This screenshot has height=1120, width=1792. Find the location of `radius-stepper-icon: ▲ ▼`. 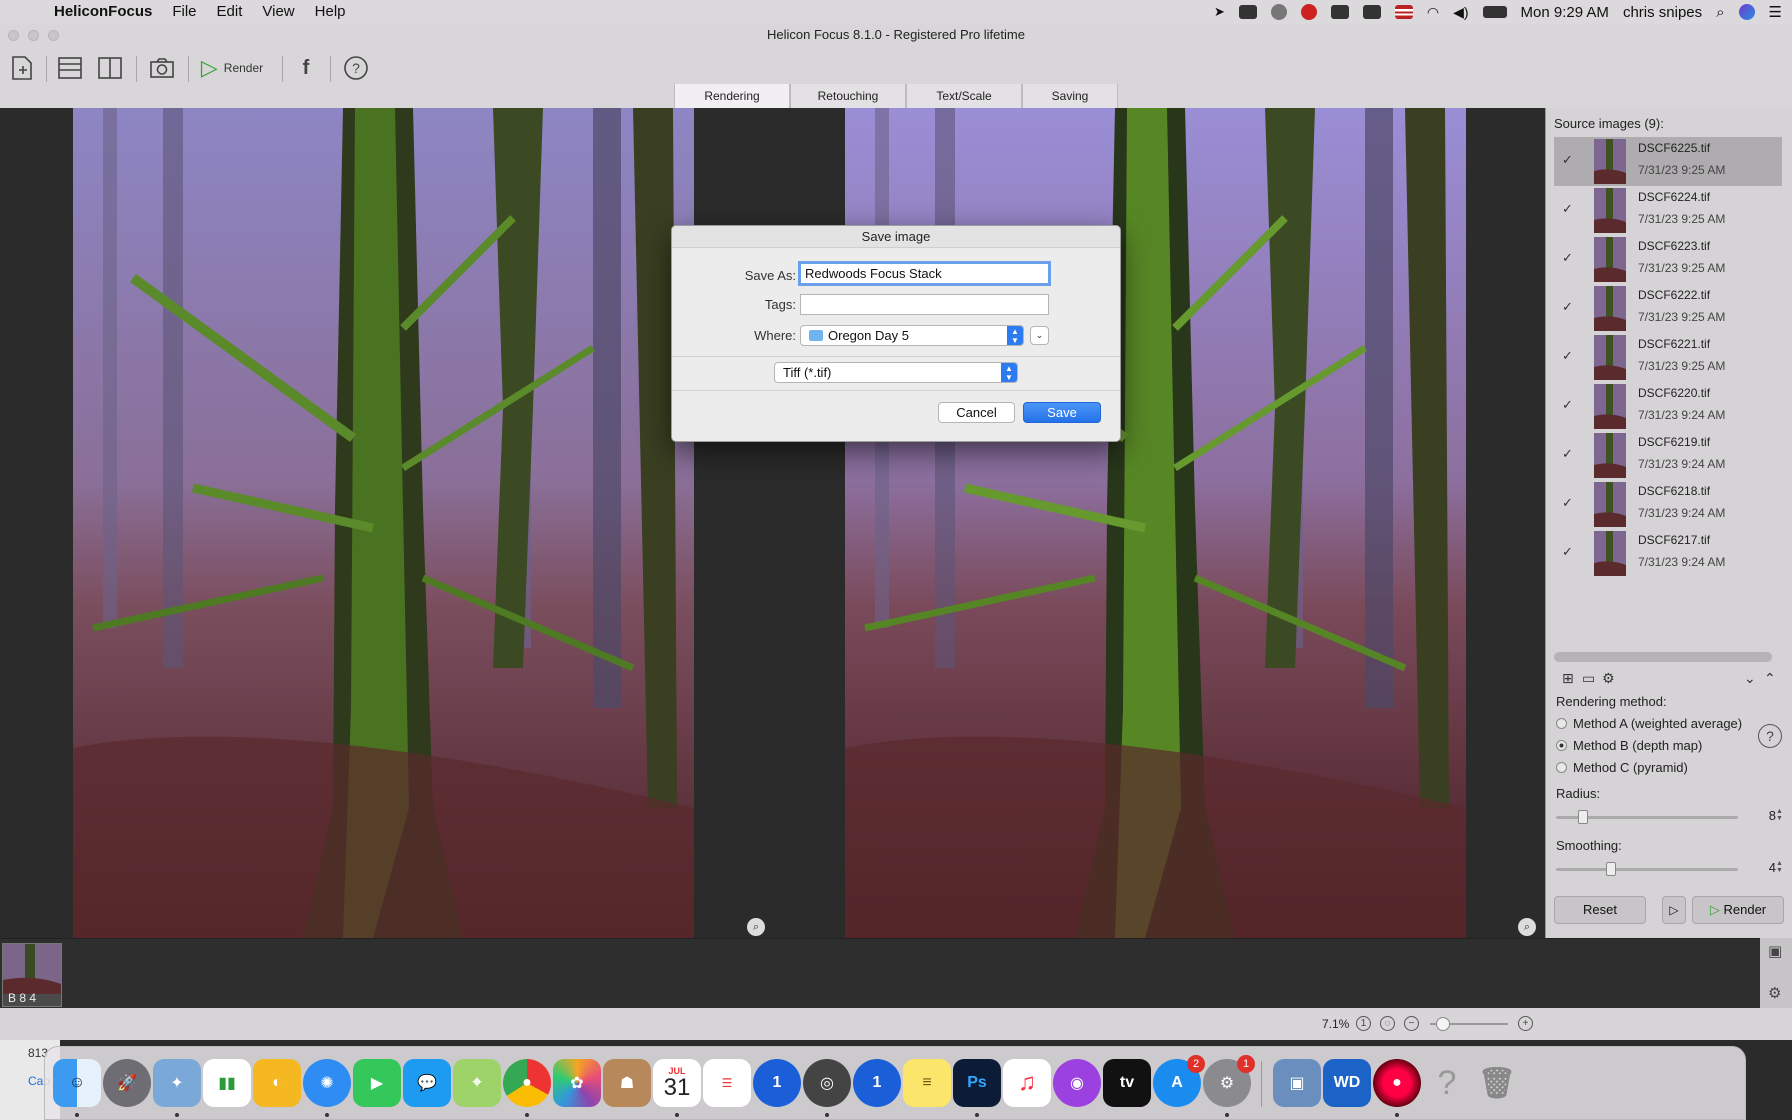

radius-stepper-icon: ▲ ▼ is located at coordinates (1779, 815).